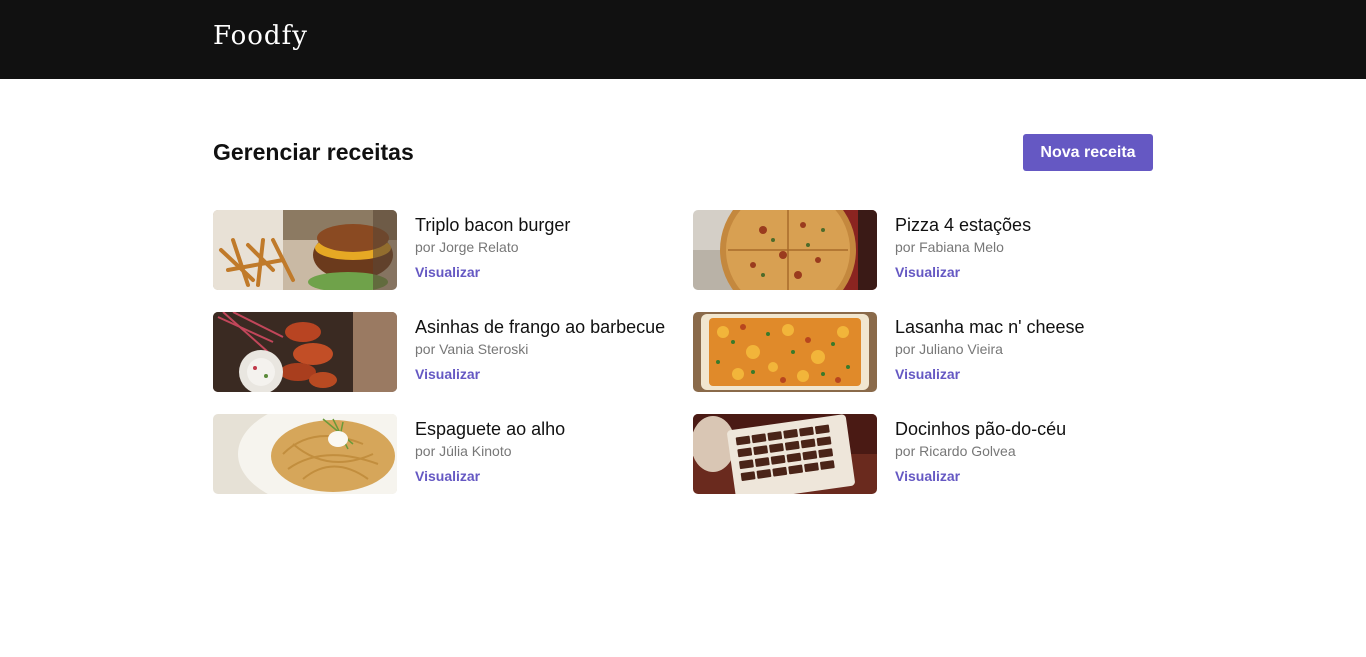 The height and width of the screenshot is (657, 1366). Describe the element at coordinates (493, 225) in the screenshot. I see `recipe-title: Triplo bacon burger` at that location.